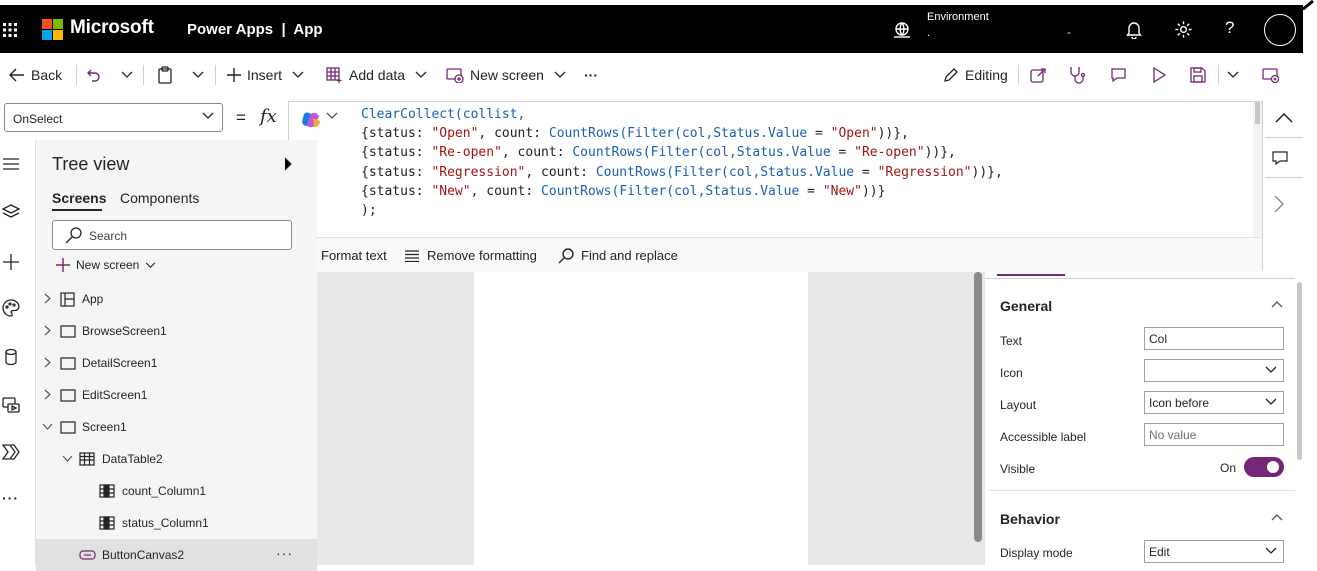  What do you see at coordinates (11, 405) in the screenshot?
I see `media-icon` at bounding box center [11, 405].